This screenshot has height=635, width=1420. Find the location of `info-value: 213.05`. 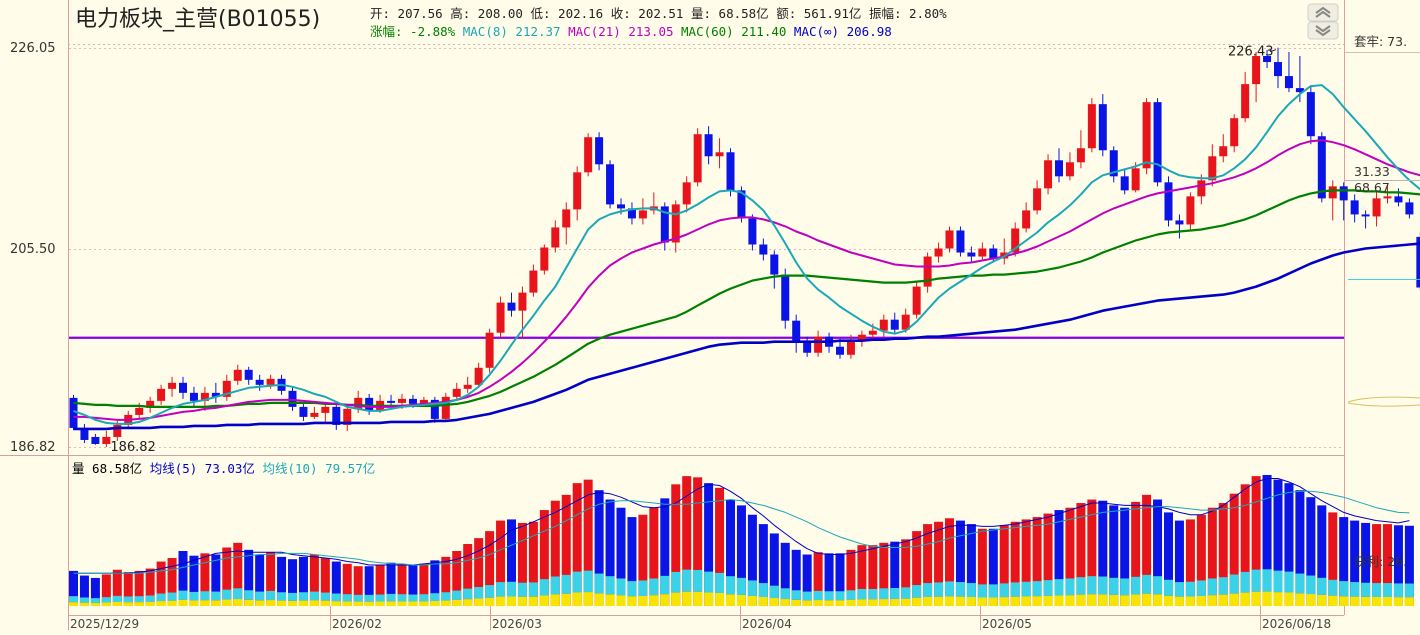

info-value: 213.05 is located at coordinates (647, 31).